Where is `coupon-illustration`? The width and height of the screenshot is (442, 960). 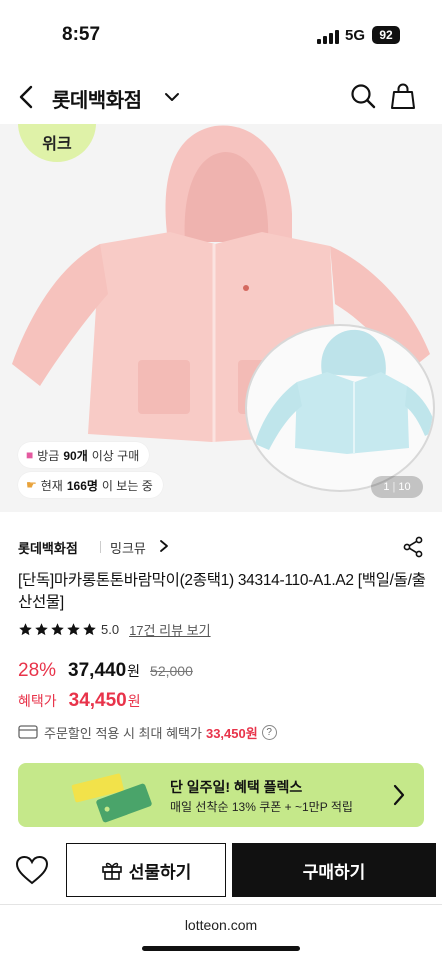 coupon-illustration is located at coordinates (111, 798).